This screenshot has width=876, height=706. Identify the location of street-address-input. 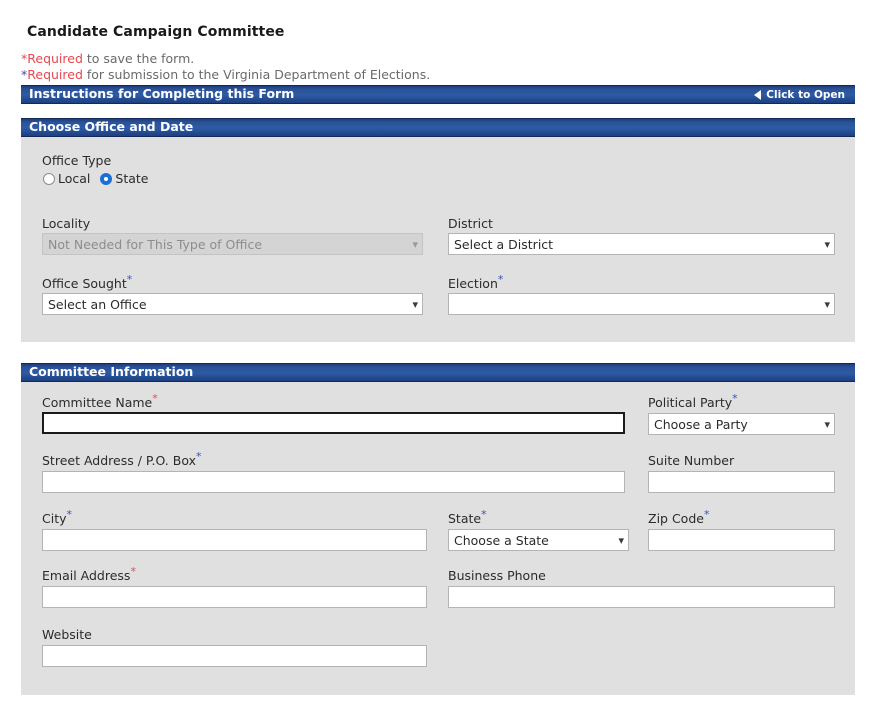
(333, 482).